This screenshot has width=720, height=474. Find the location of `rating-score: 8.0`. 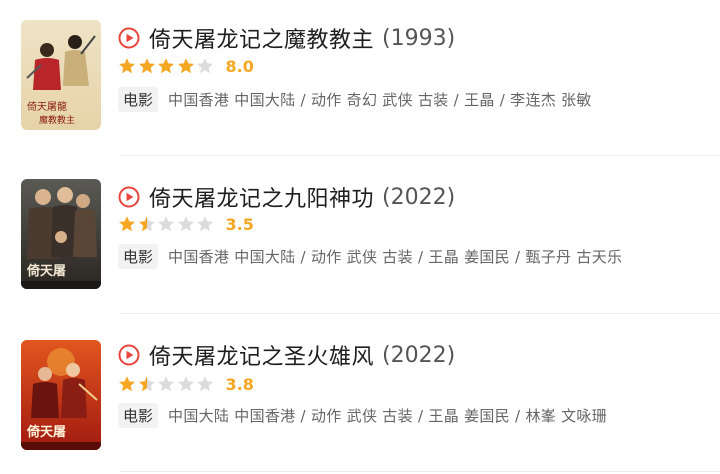

rating-score: 8.0 is located at coordinates (239, 66).